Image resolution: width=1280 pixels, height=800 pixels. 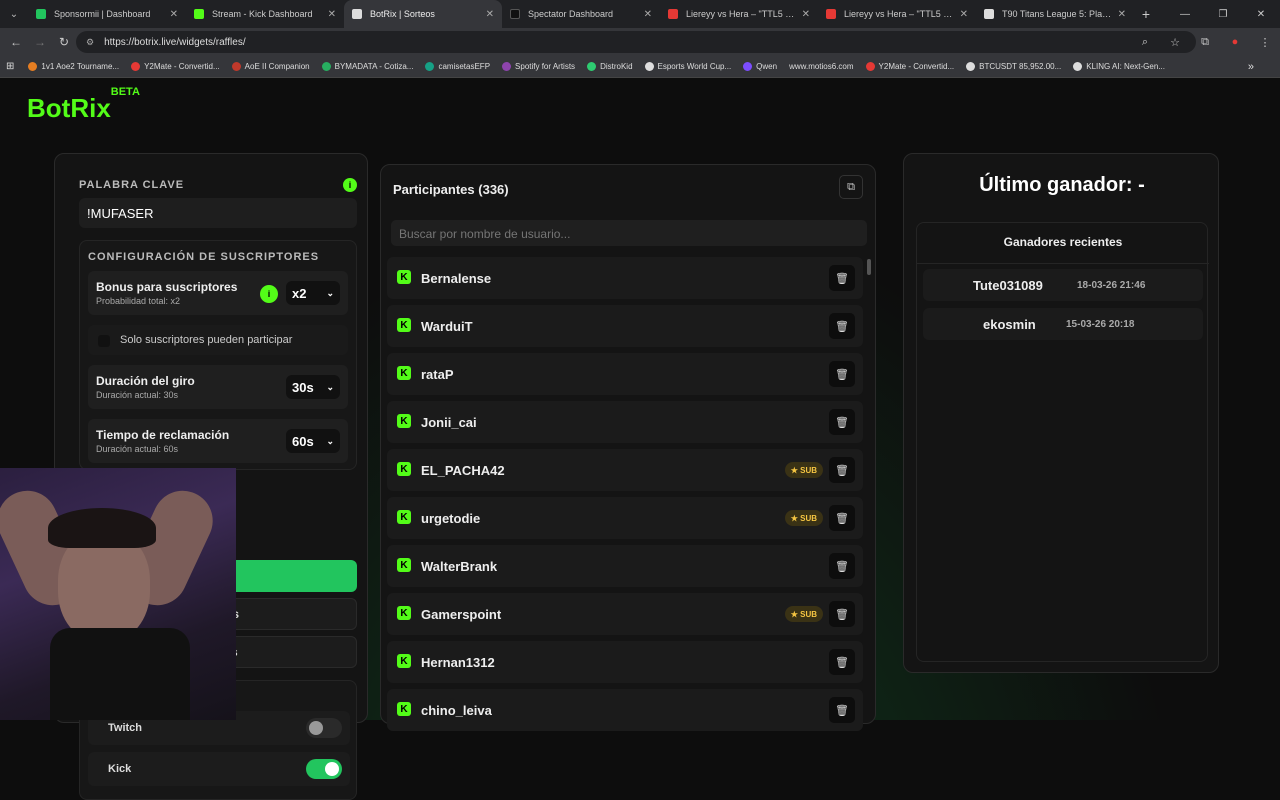 What do you see at coordinates (137, 449) in the screenshot?
I see `claim-subtitle: Duración actual: 60s` at bounding box center [137, 449].